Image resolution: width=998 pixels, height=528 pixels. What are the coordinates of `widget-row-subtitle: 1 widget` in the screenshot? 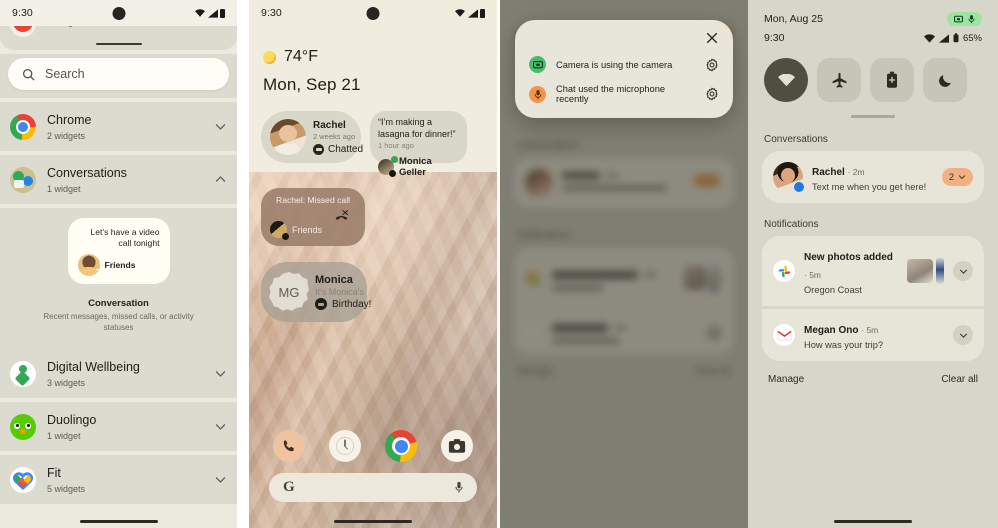 It's located at (64, 189).